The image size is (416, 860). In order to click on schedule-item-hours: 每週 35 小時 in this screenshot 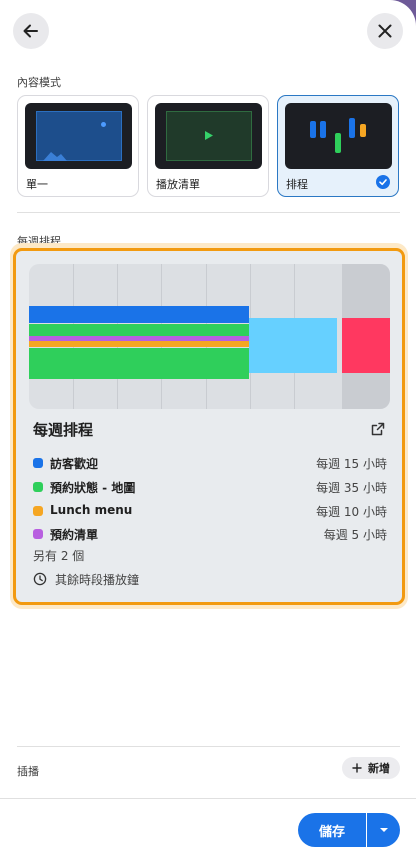, I will do `click(351, 488)`.